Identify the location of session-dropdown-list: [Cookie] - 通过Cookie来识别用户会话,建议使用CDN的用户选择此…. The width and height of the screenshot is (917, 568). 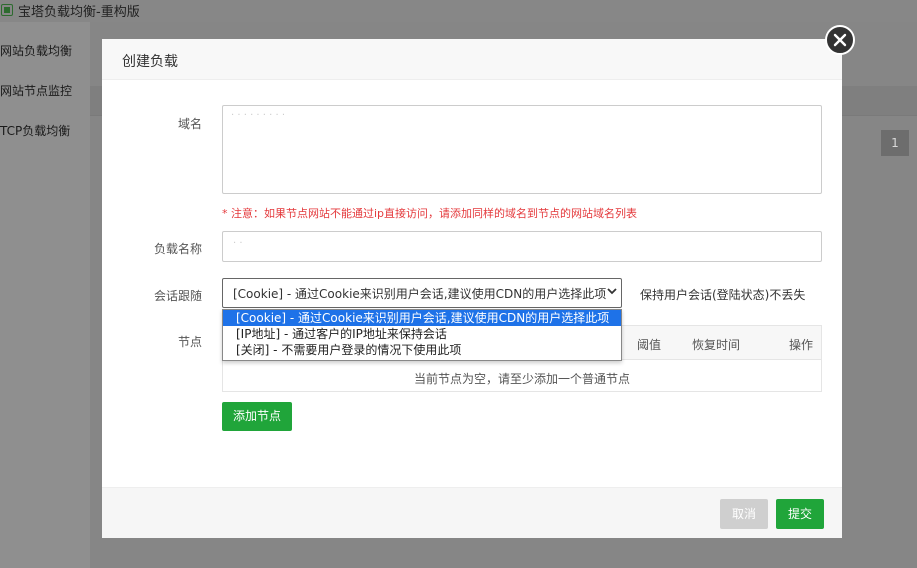
(422, 335).